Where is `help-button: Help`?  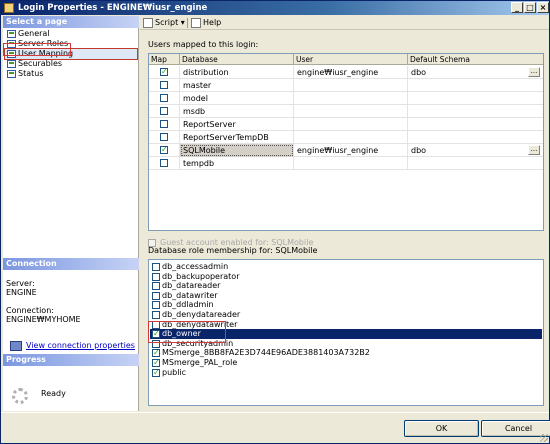 help-button: Help is located at coordinates (206, 23).